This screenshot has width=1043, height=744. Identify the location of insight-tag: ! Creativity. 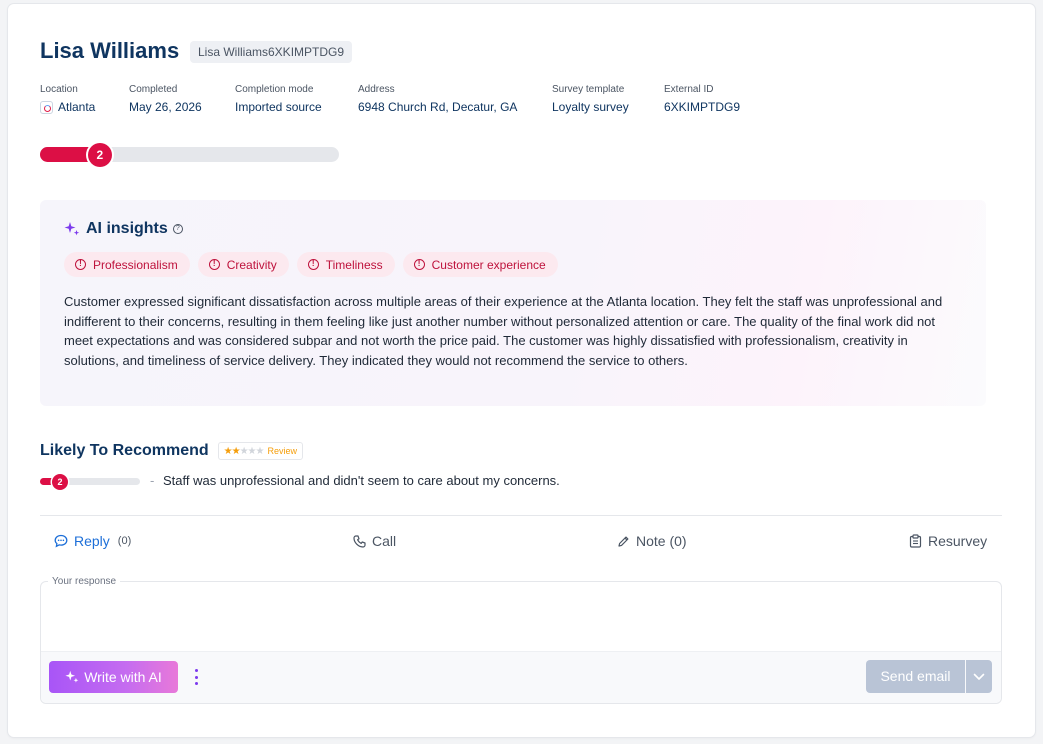
(243, 264).